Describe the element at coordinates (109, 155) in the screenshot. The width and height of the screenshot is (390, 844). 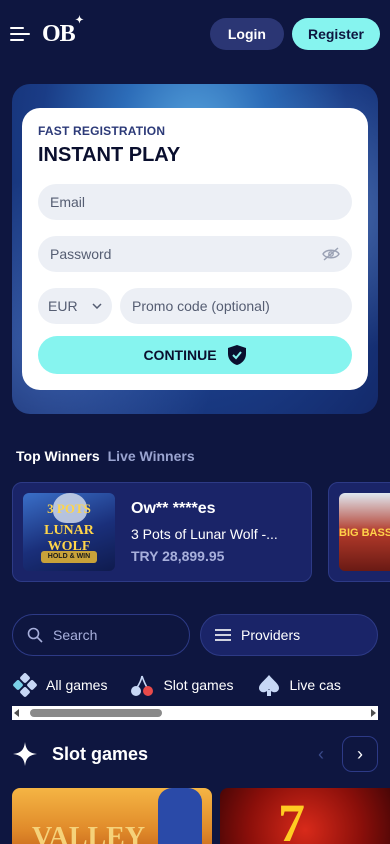
I see `registration-title: INSTANT PLAY` at that location.